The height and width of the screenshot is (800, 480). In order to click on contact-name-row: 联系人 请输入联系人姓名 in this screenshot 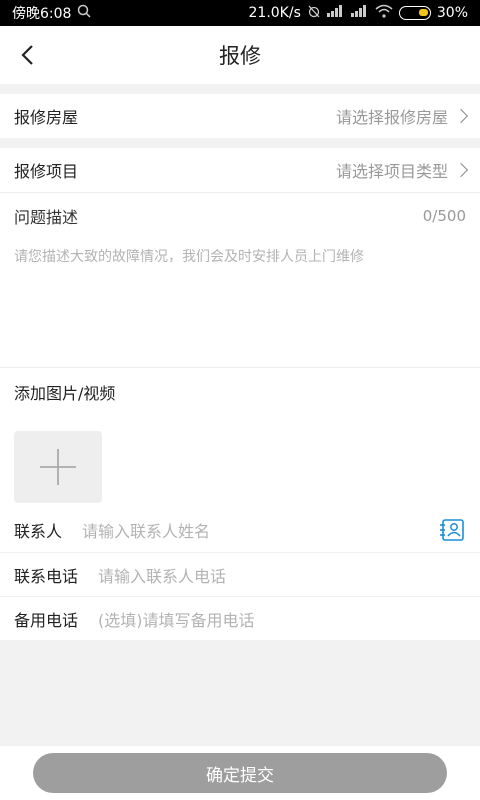, I will do `click(240, 530)`.